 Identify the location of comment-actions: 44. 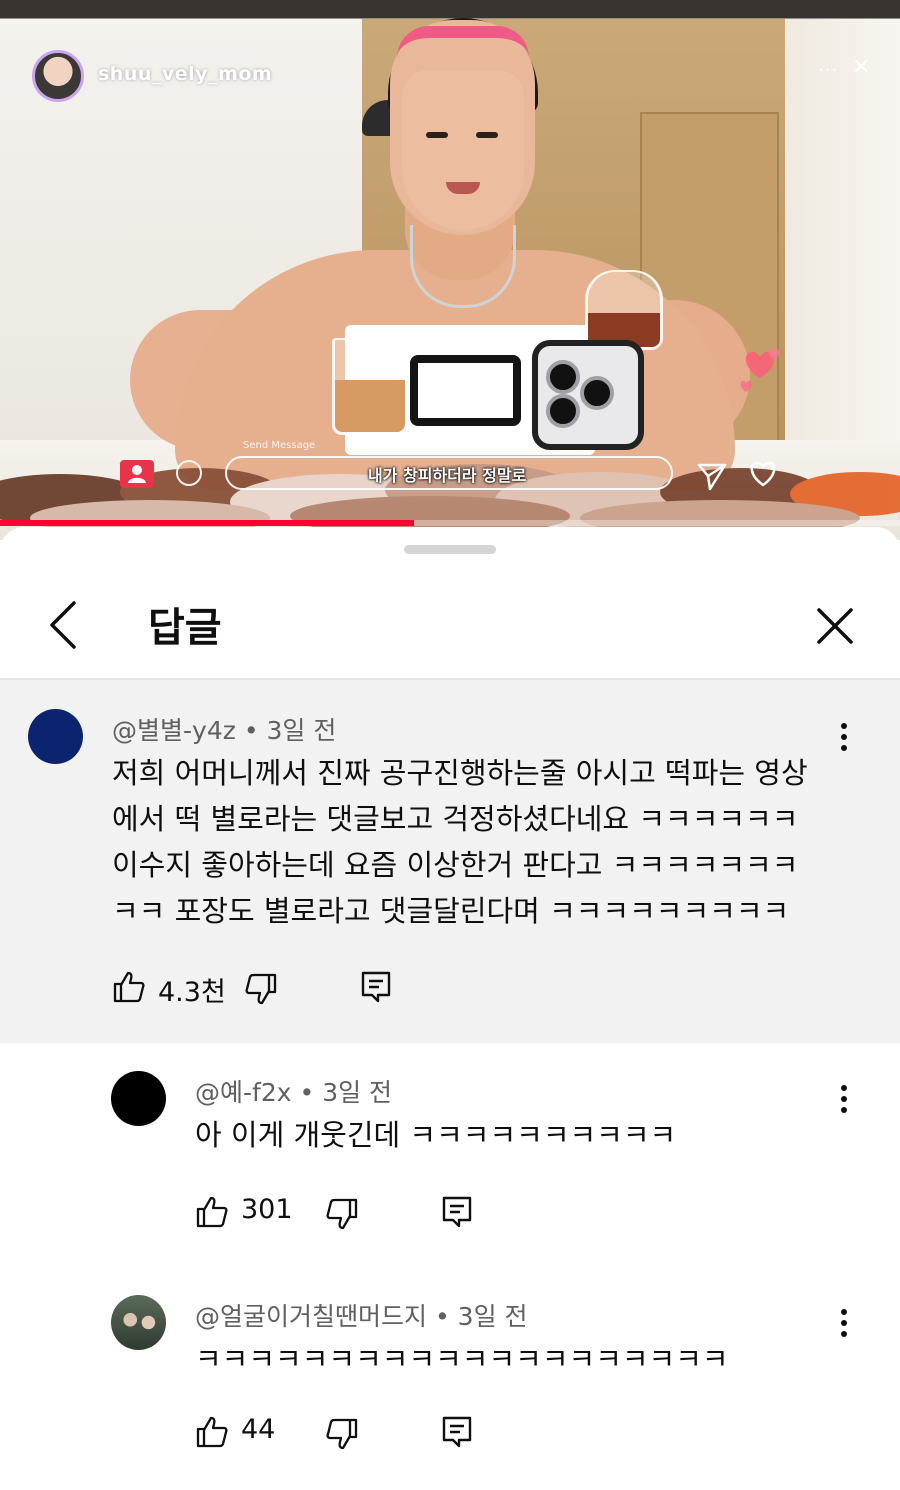
(345, 1433).